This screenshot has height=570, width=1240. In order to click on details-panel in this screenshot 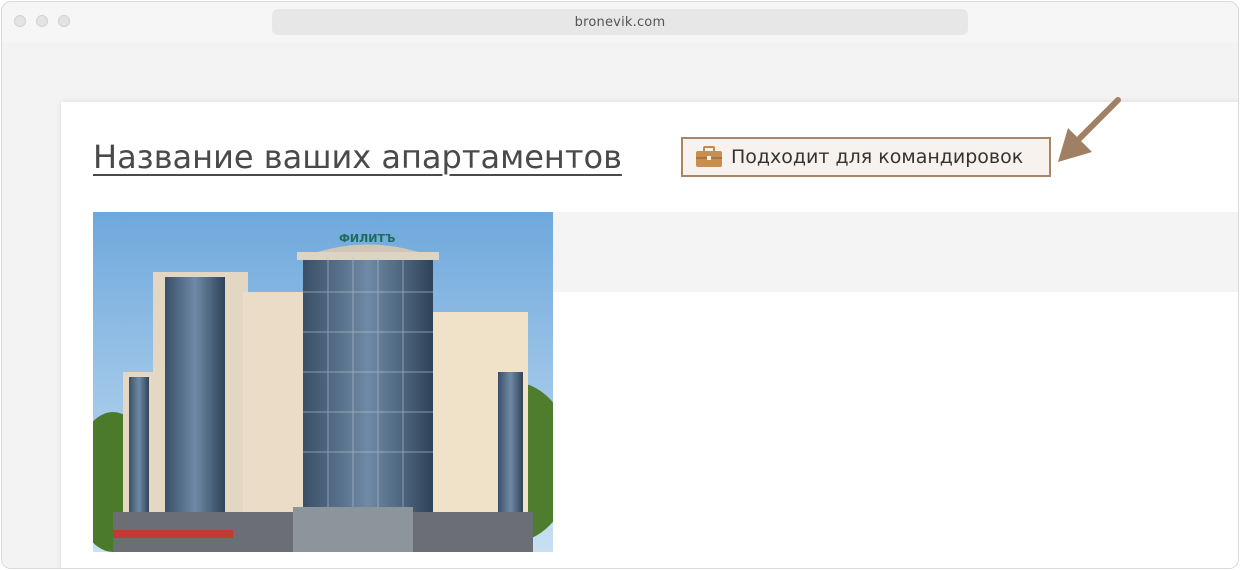, I will do `click(895, 252)`.